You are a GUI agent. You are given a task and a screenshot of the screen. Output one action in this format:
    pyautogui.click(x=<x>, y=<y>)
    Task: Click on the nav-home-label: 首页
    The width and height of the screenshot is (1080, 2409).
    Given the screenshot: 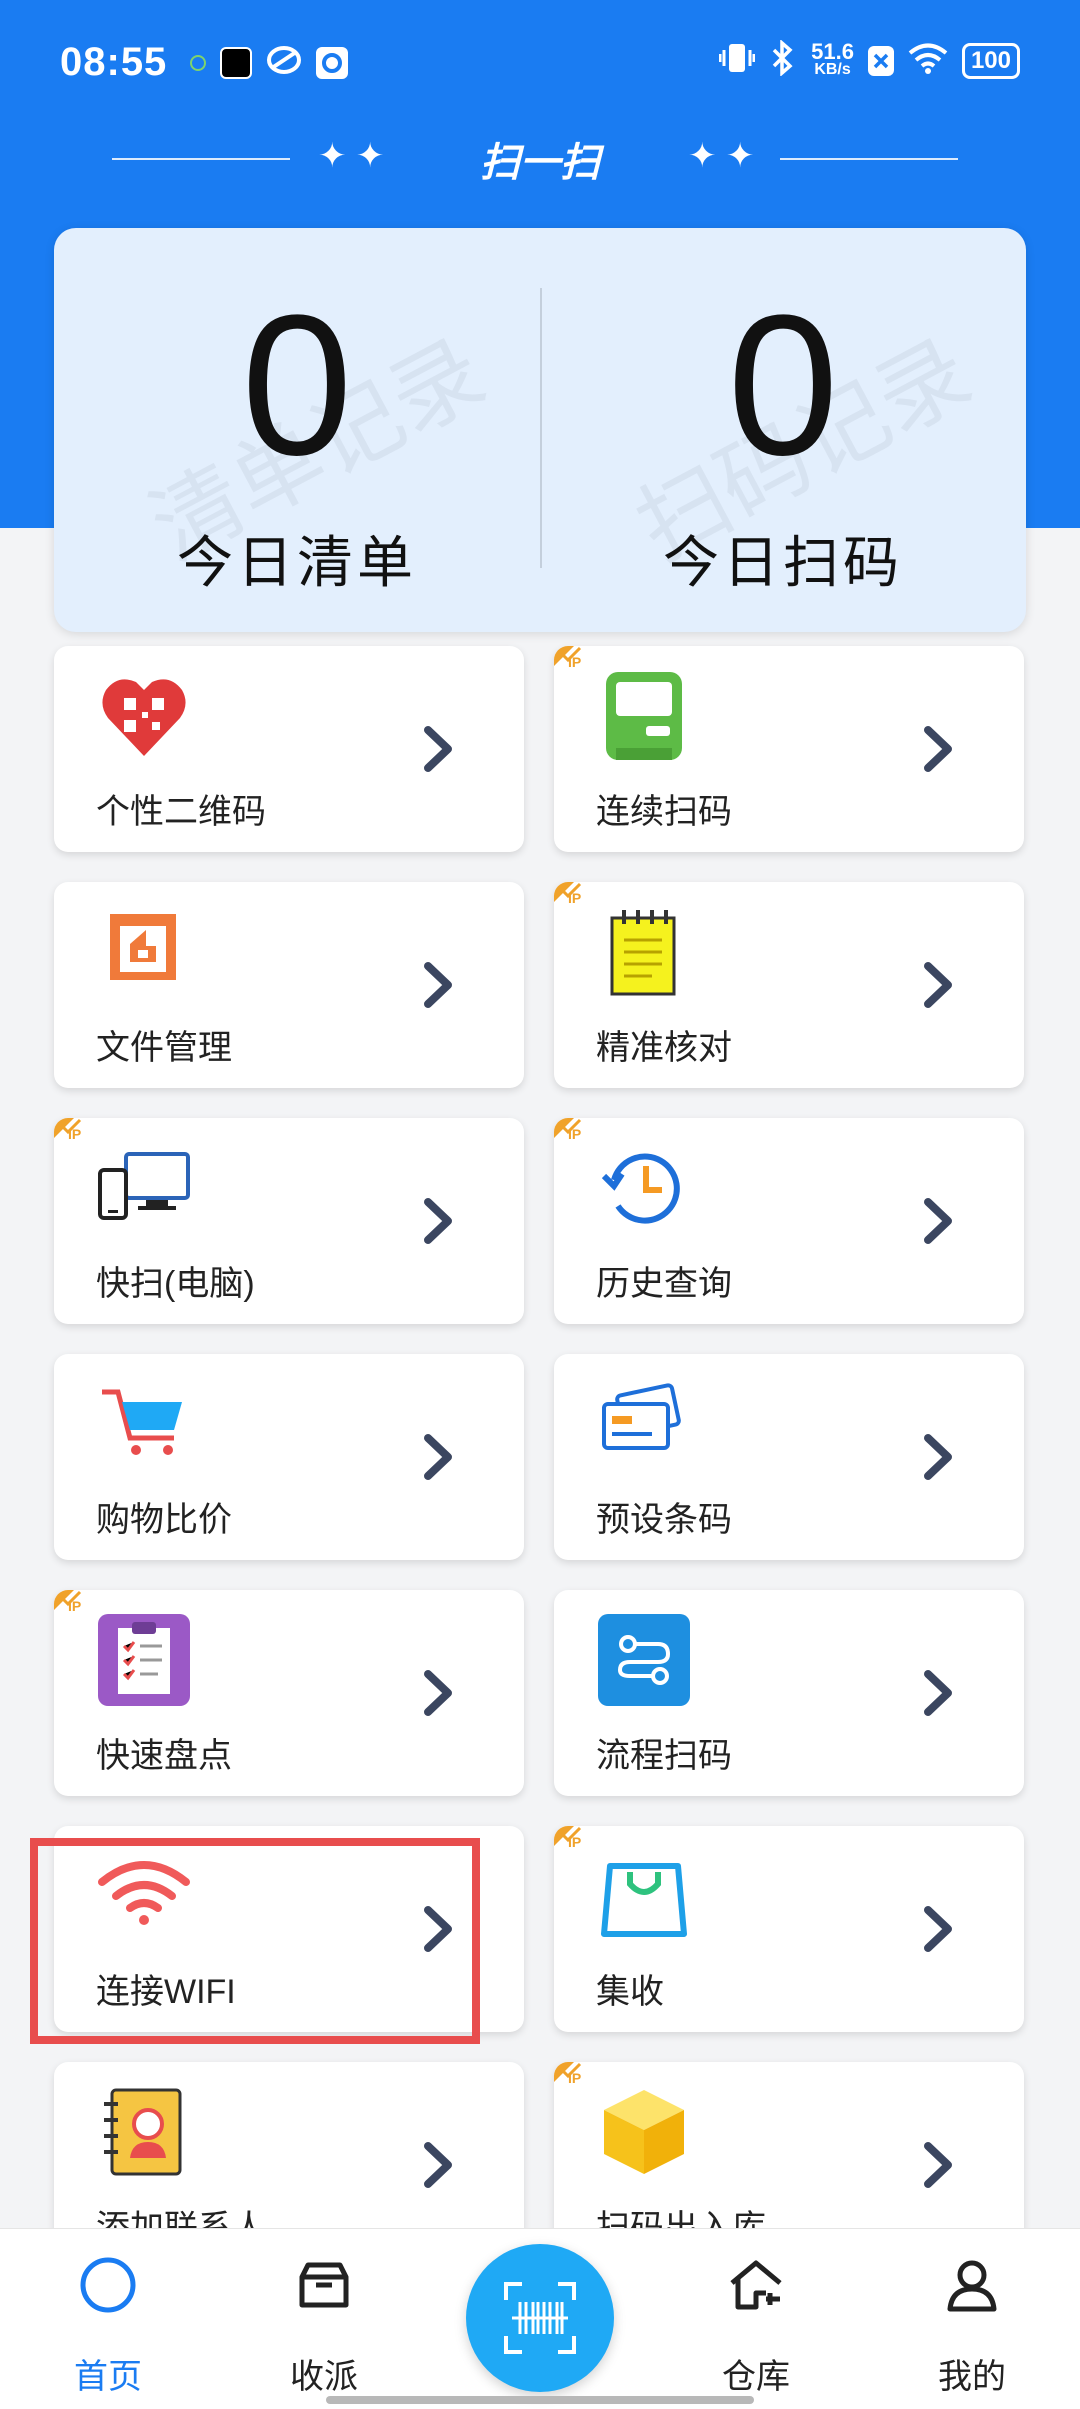 What is the action you would take?
    pyautogui.click(x=108, y=2377)
    